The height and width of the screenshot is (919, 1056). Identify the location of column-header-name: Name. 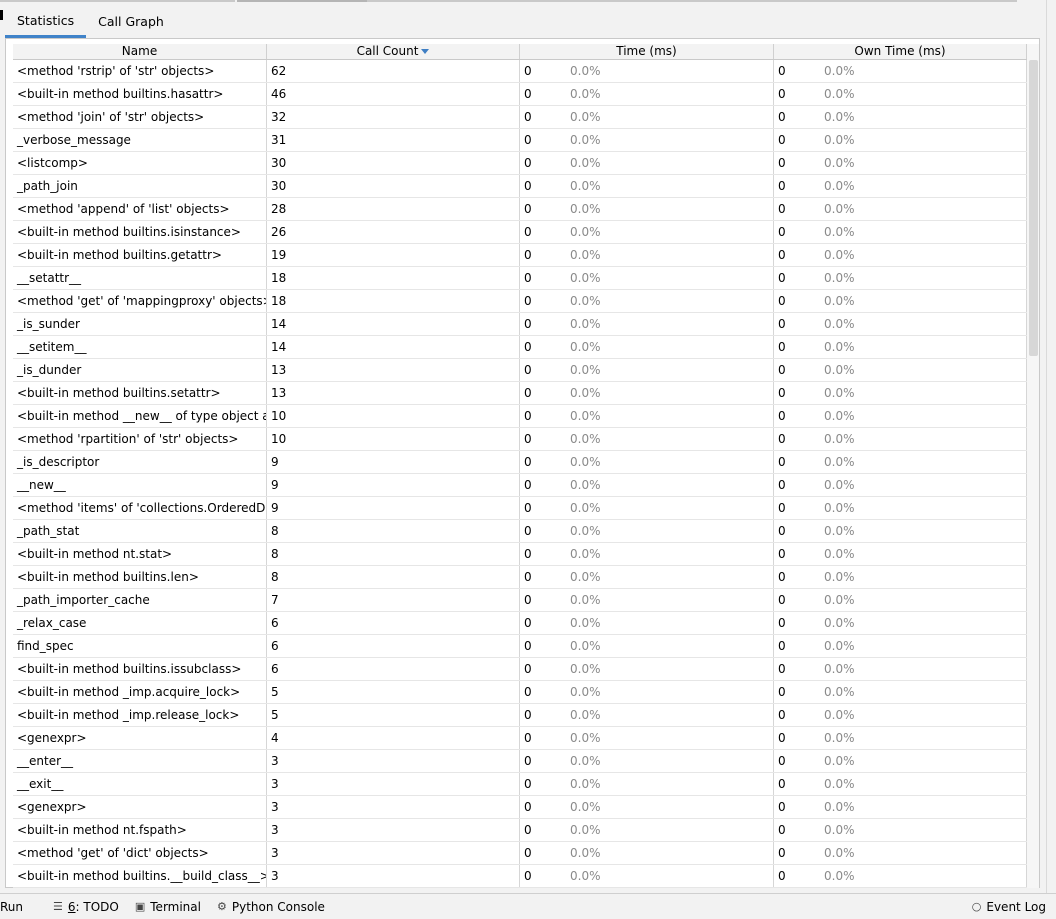
(140, 51).